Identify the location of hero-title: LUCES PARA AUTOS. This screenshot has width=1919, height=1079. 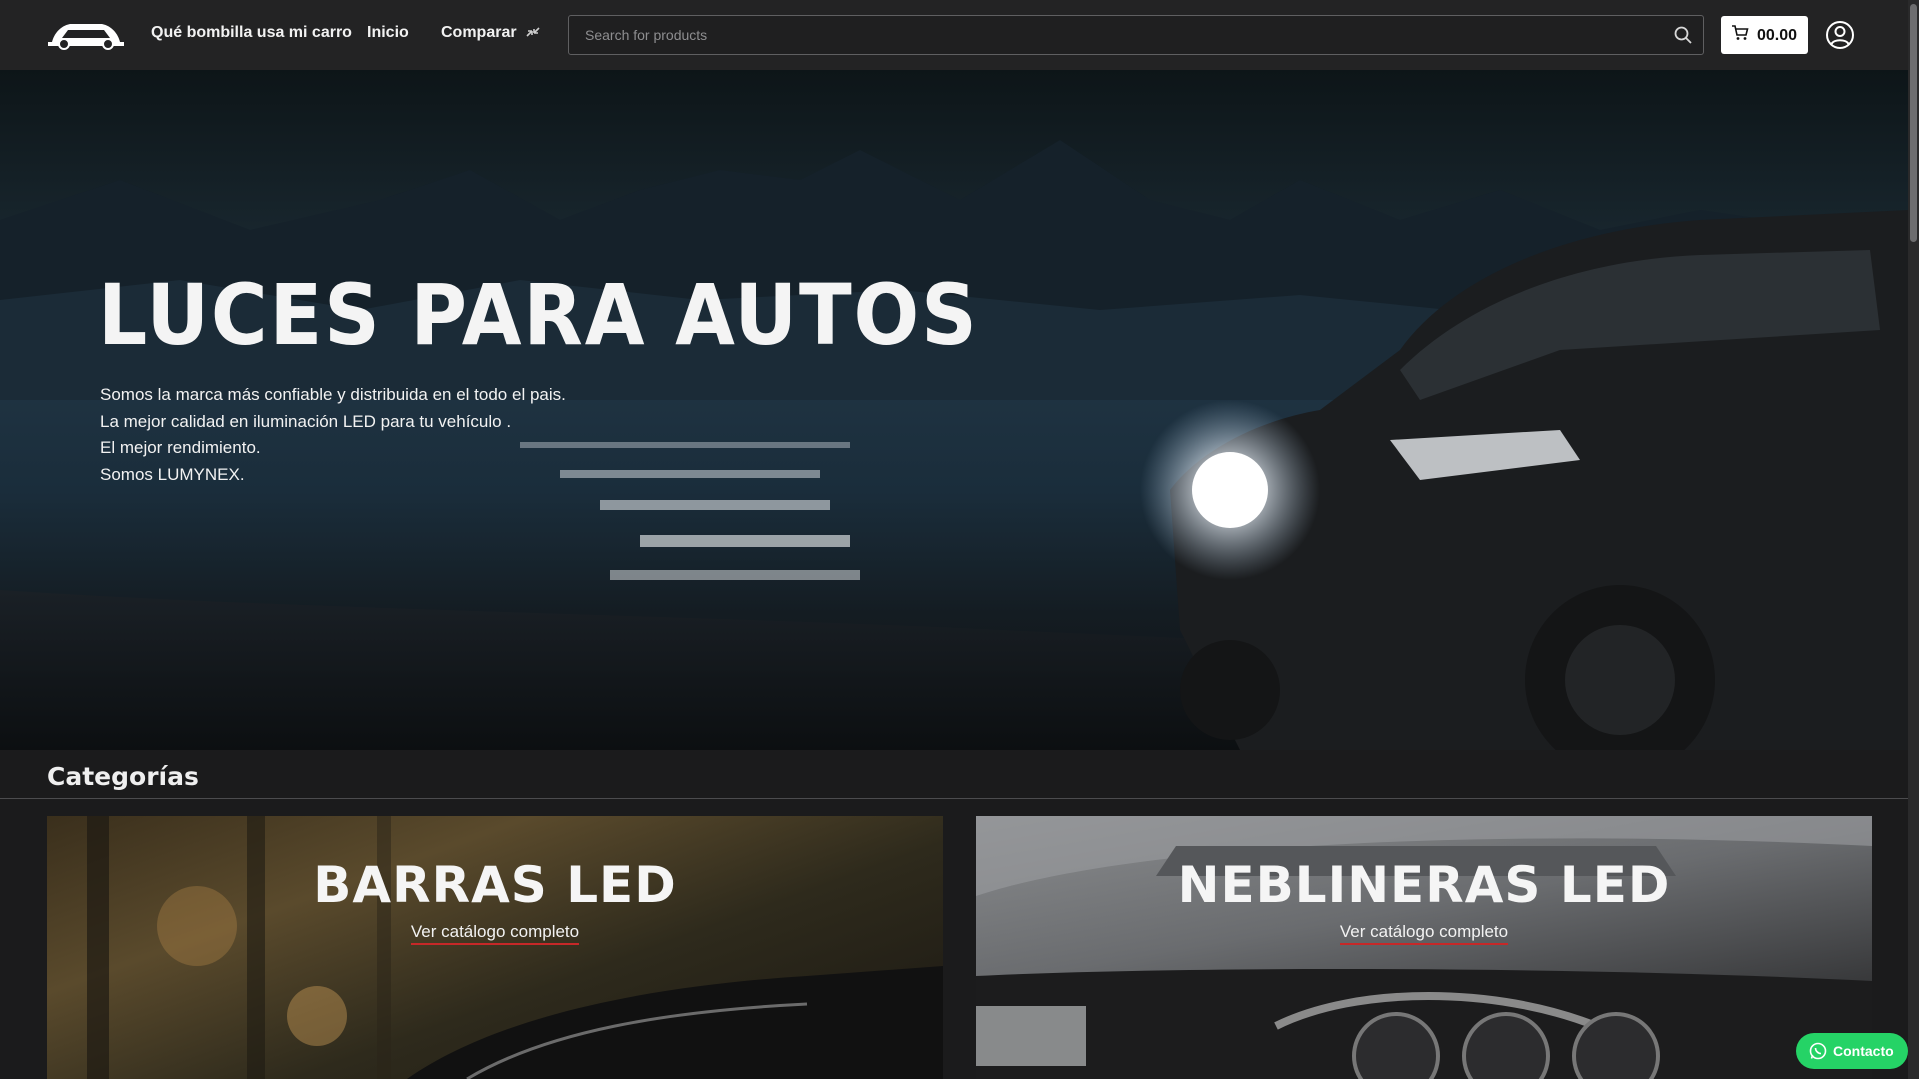
(538, 315).